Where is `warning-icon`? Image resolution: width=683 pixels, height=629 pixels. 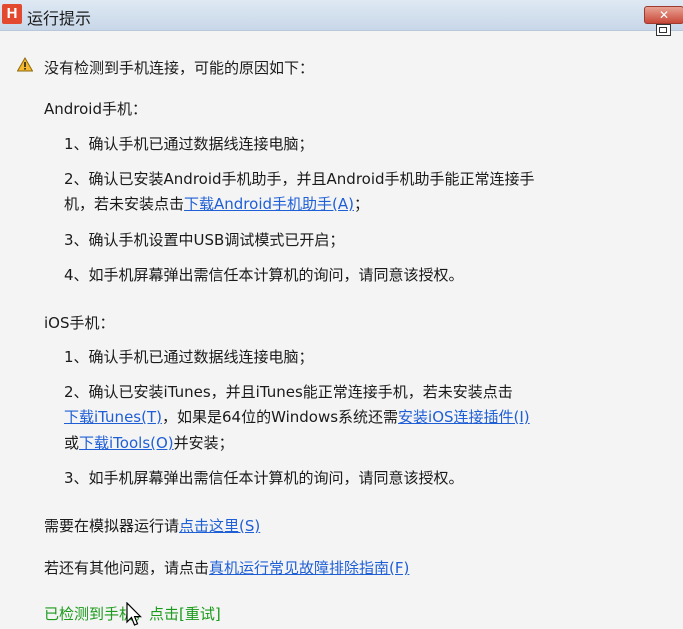 warning-icon is located at coordinates (25, 64).